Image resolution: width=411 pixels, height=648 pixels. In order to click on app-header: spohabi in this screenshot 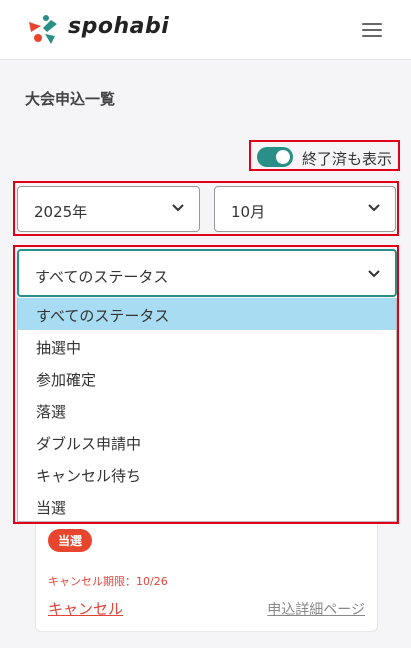, I will do `click(205, 30)`.